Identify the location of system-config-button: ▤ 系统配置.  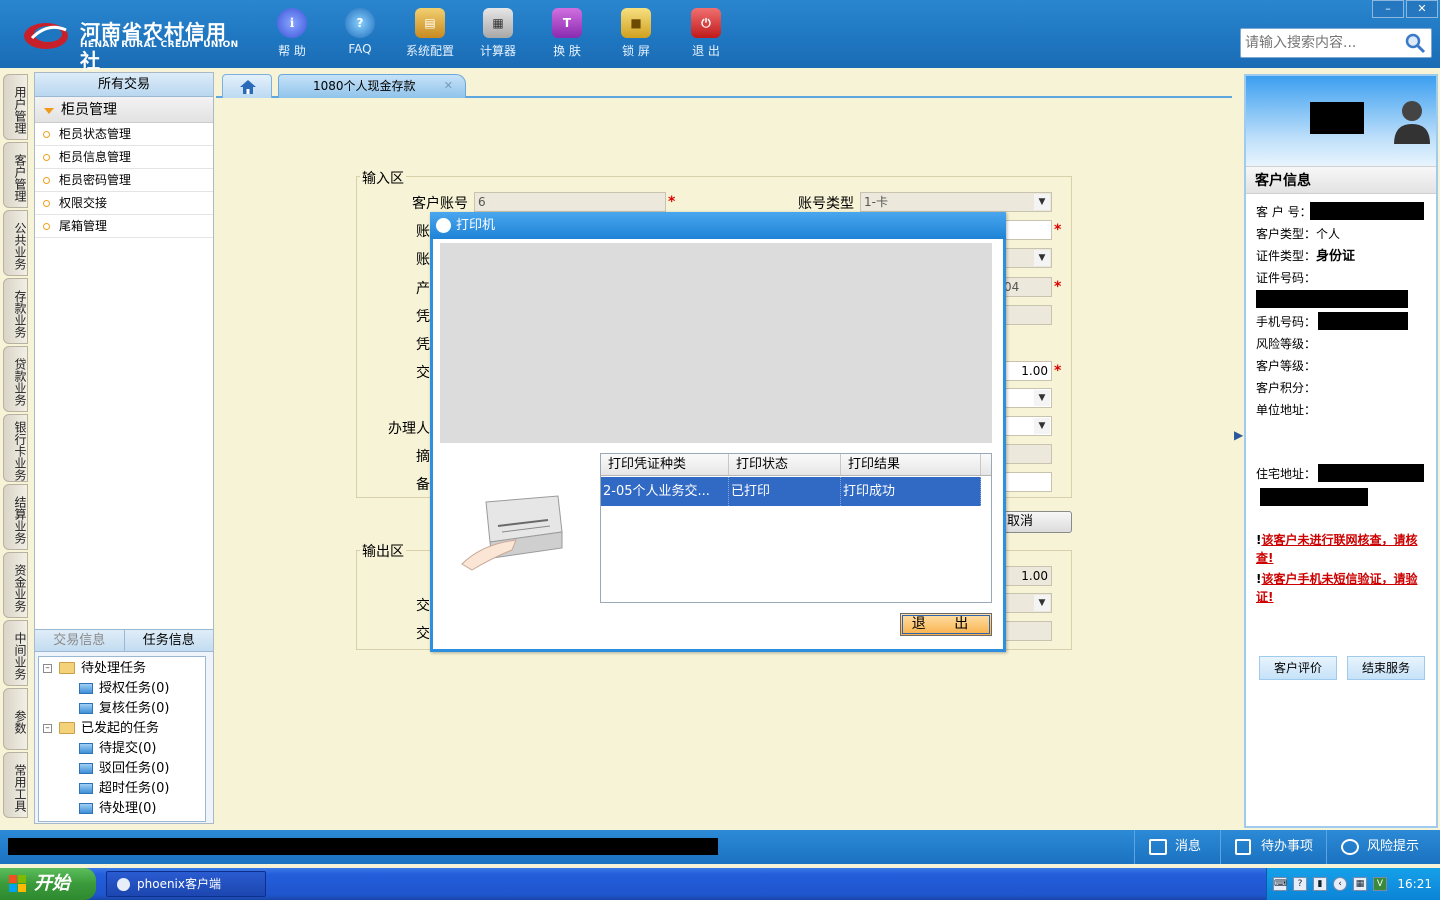
(430, 34).